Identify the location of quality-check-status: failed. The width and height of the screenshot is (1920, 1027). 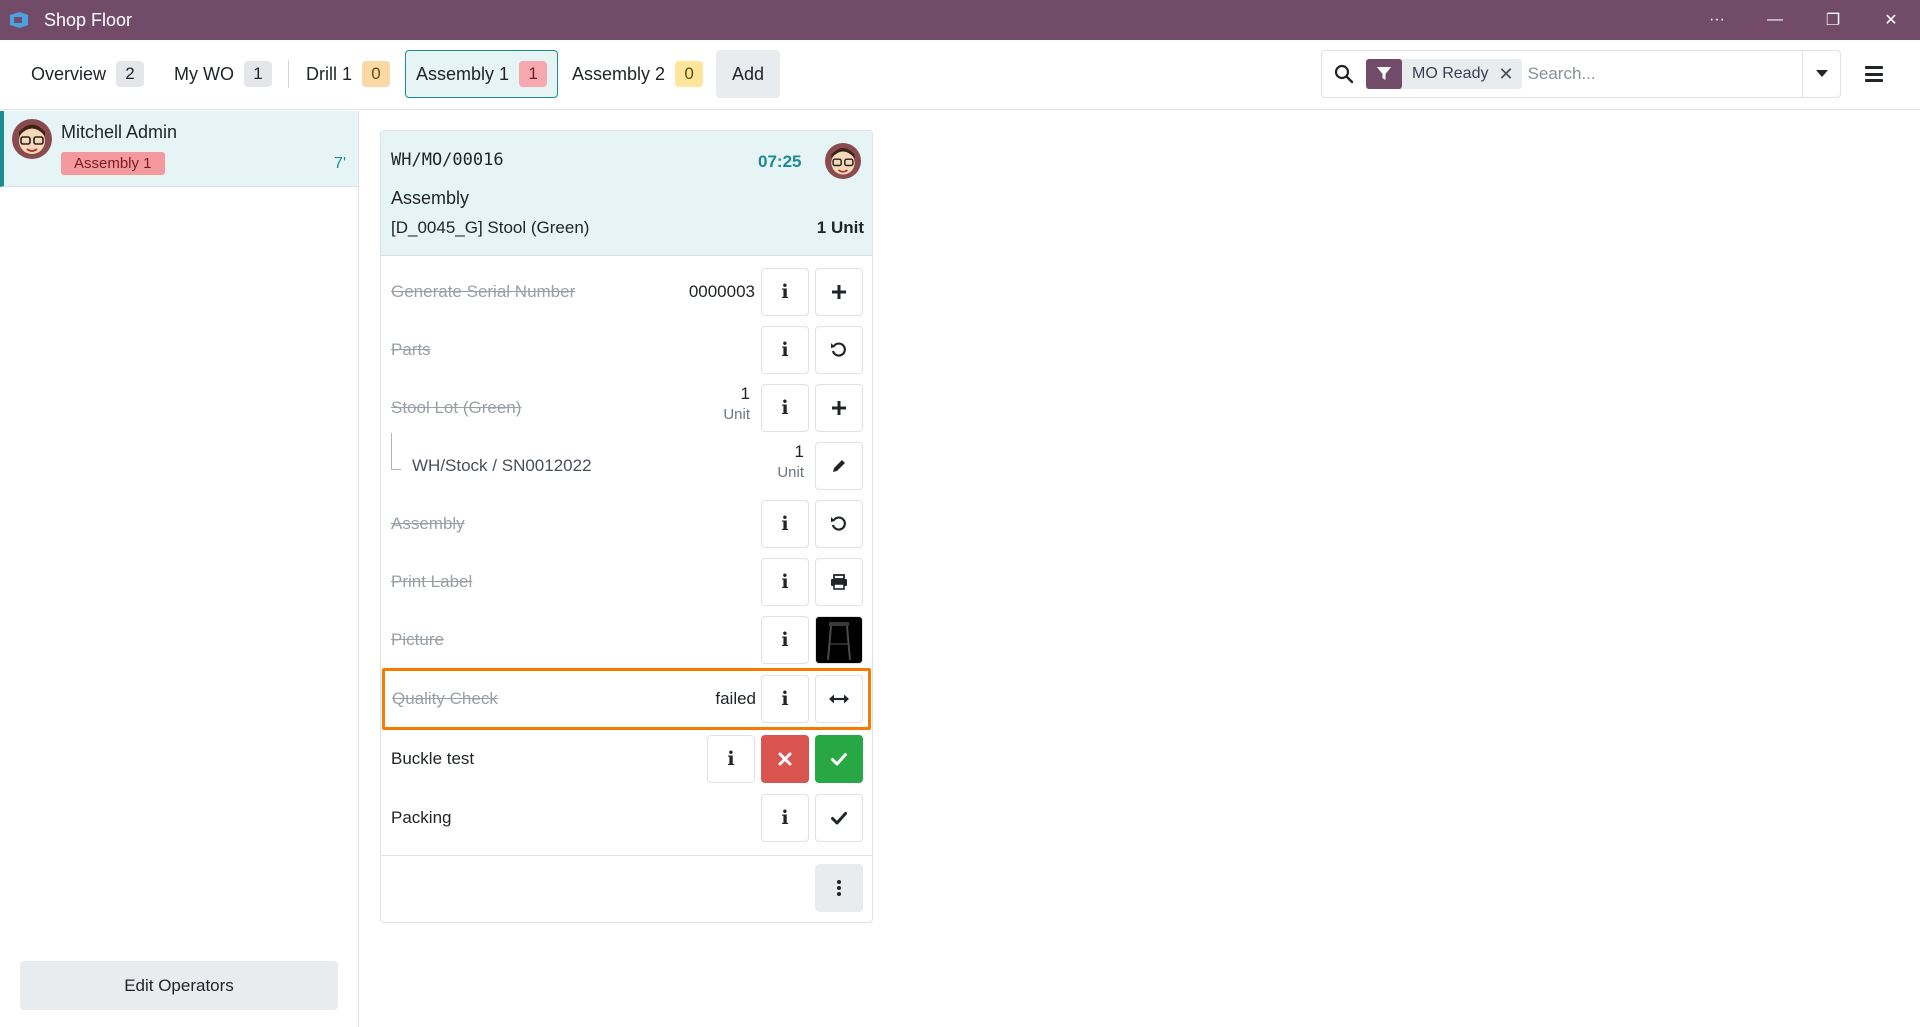
(735, 698).